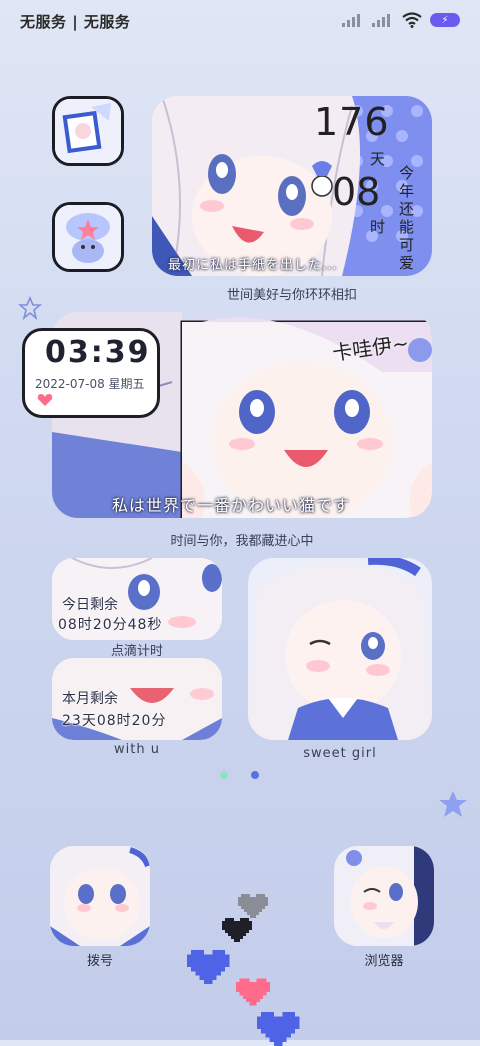 Image resolution: width=480 pixels, height=1046 pixels. What do you see at coordinates (412, 20) in the screenshot?
I see `wifi-icon` at bounding box center [412, 20].